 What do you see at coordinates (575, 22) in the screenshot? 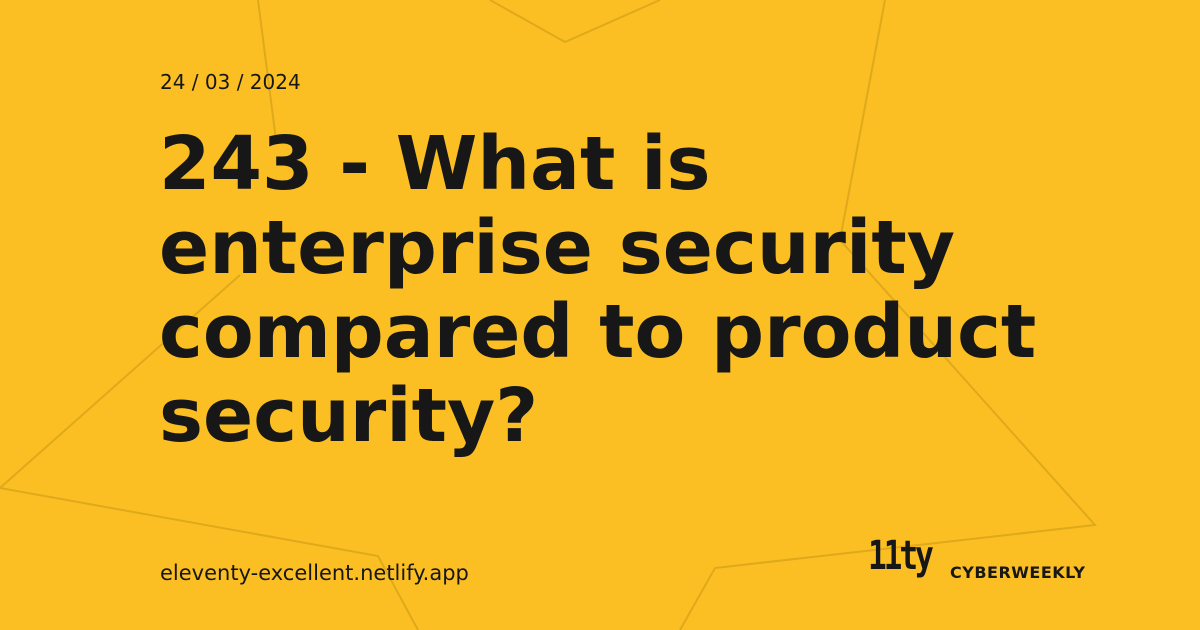
I see `star-outline-top-v` at bounding box center [575, 22].